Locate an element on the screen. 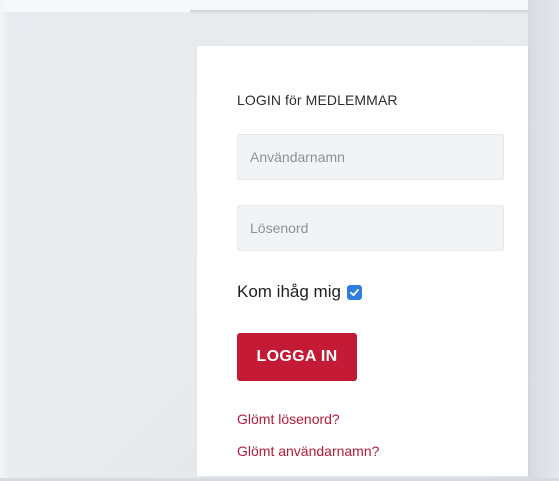  remember-me-toggle: Kom ihåg mig is located at coordinates (299, 292).